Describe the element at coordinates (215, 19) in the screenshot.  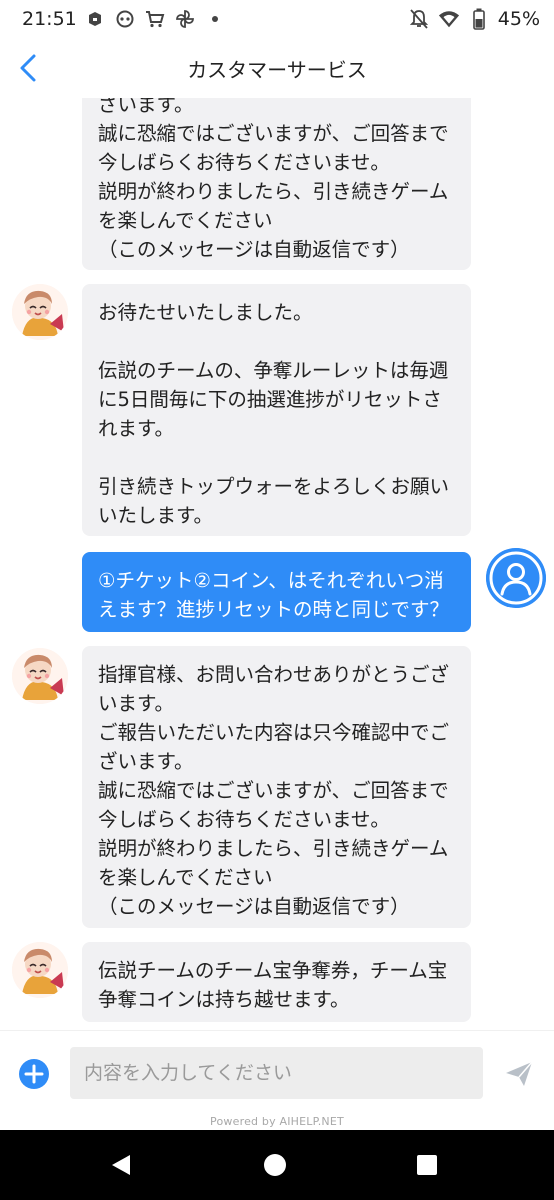
I see `dot-icon` at that location.